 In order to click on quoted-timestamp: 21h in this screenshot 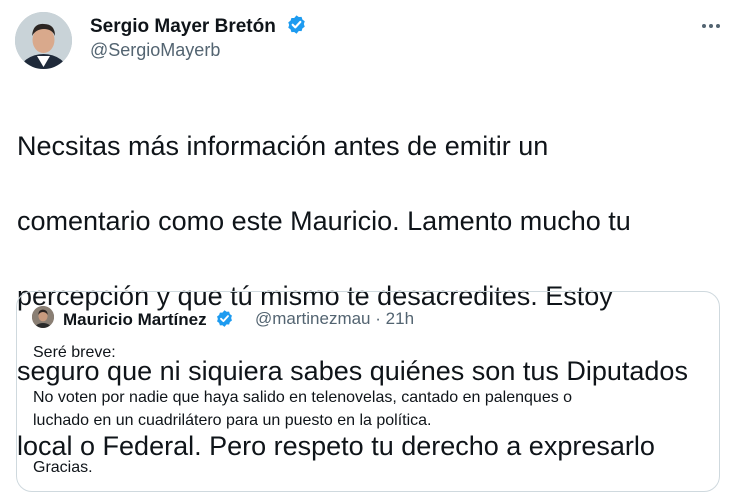, I will do `click(400, 318)`.